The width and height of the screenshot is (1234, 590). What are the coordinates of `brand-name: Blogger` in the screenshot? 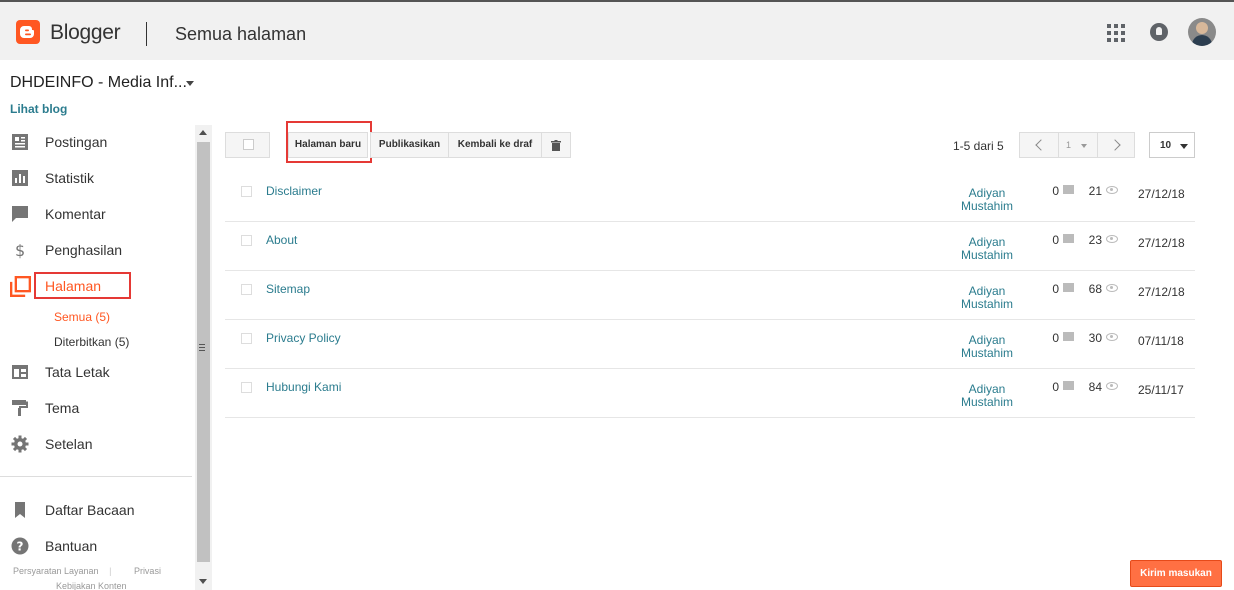 It's located at (85, 33).